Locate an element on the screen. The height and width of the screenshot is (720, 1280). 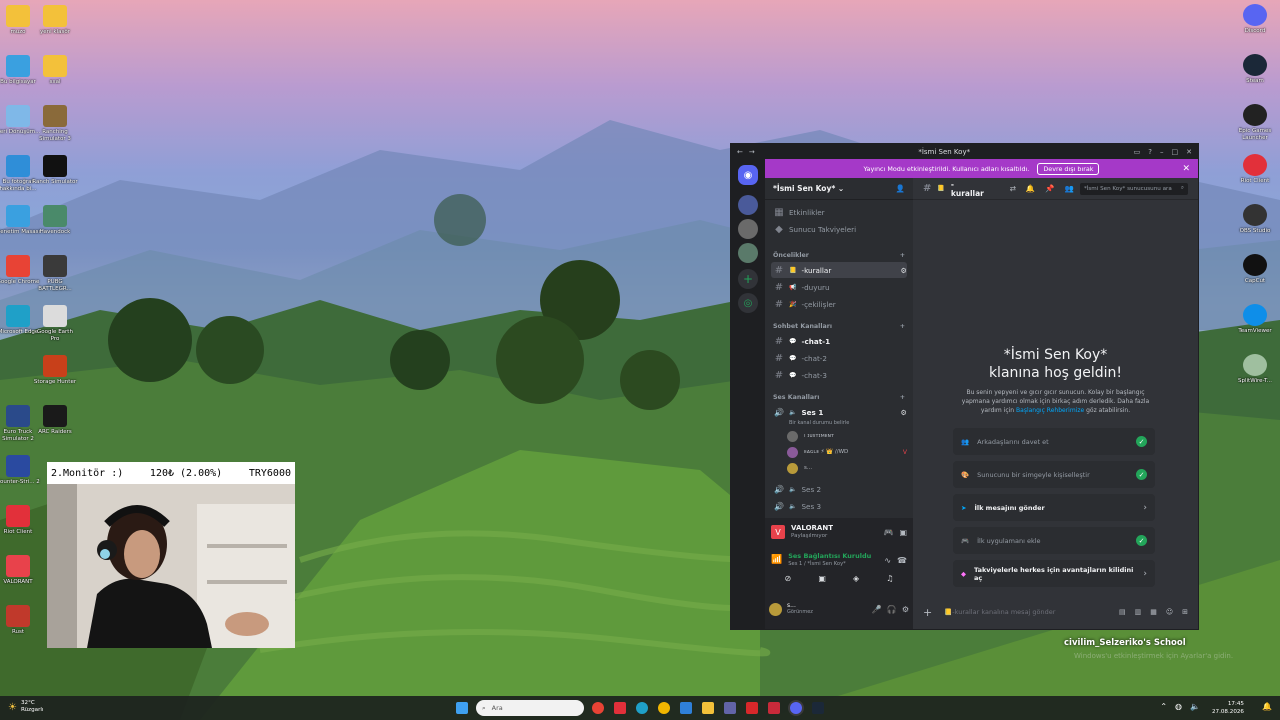
desktop-icon: sxal is located at coordinates (55, 70).